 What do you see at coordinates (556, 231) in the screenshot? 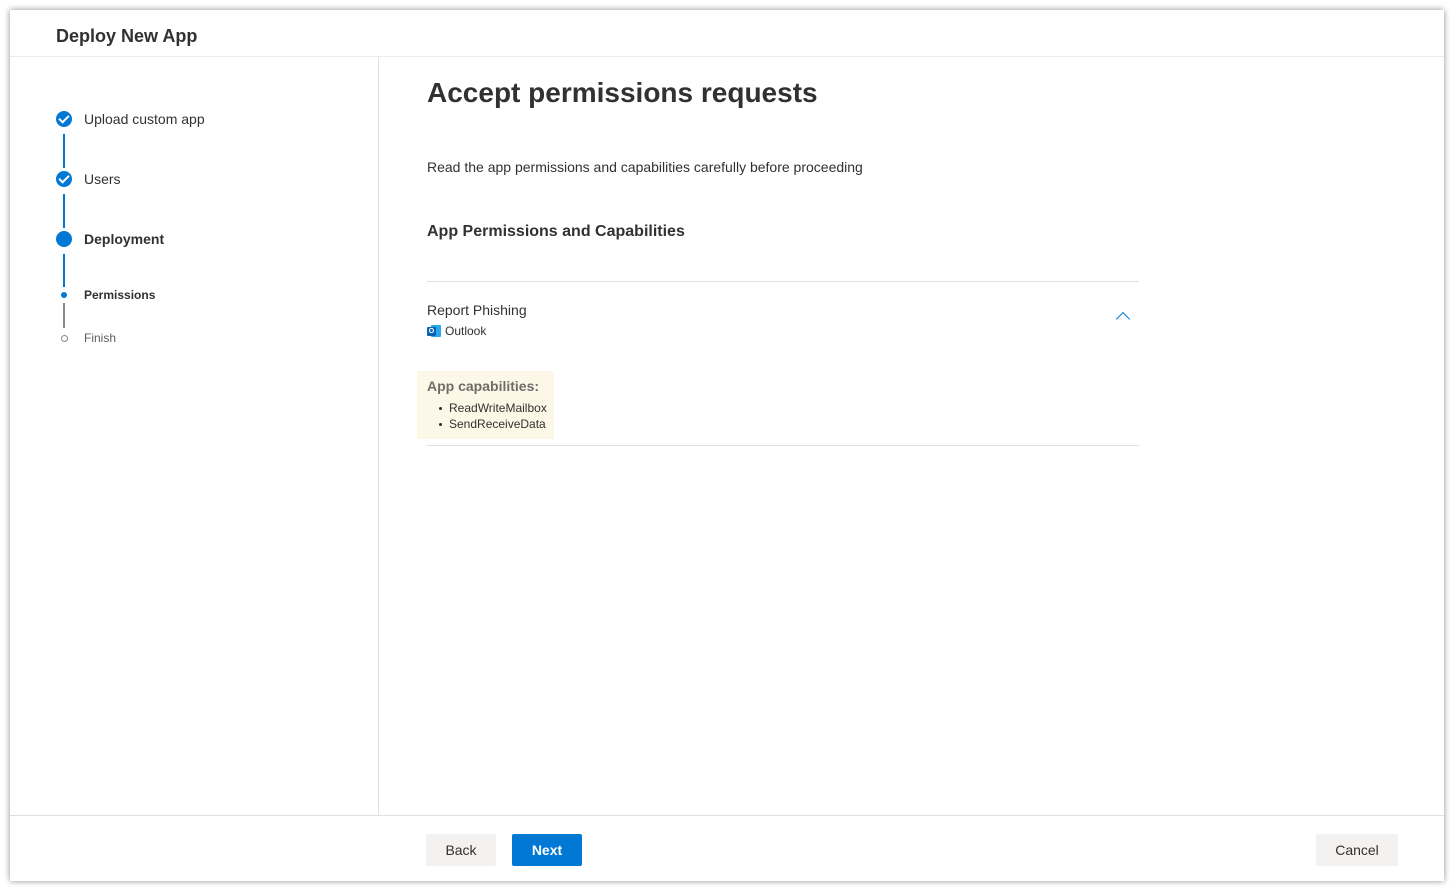
I see `section-title: App Permissions and Capabilities` at bounding box center [556, 231].